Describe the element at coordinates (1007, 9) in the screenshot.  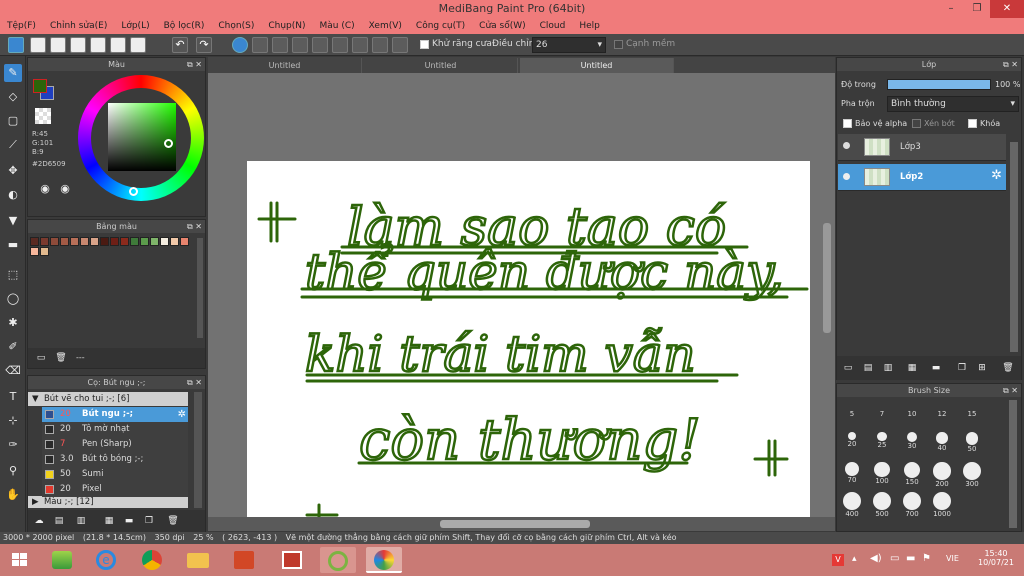
I see `close-button: ✕` at that location.